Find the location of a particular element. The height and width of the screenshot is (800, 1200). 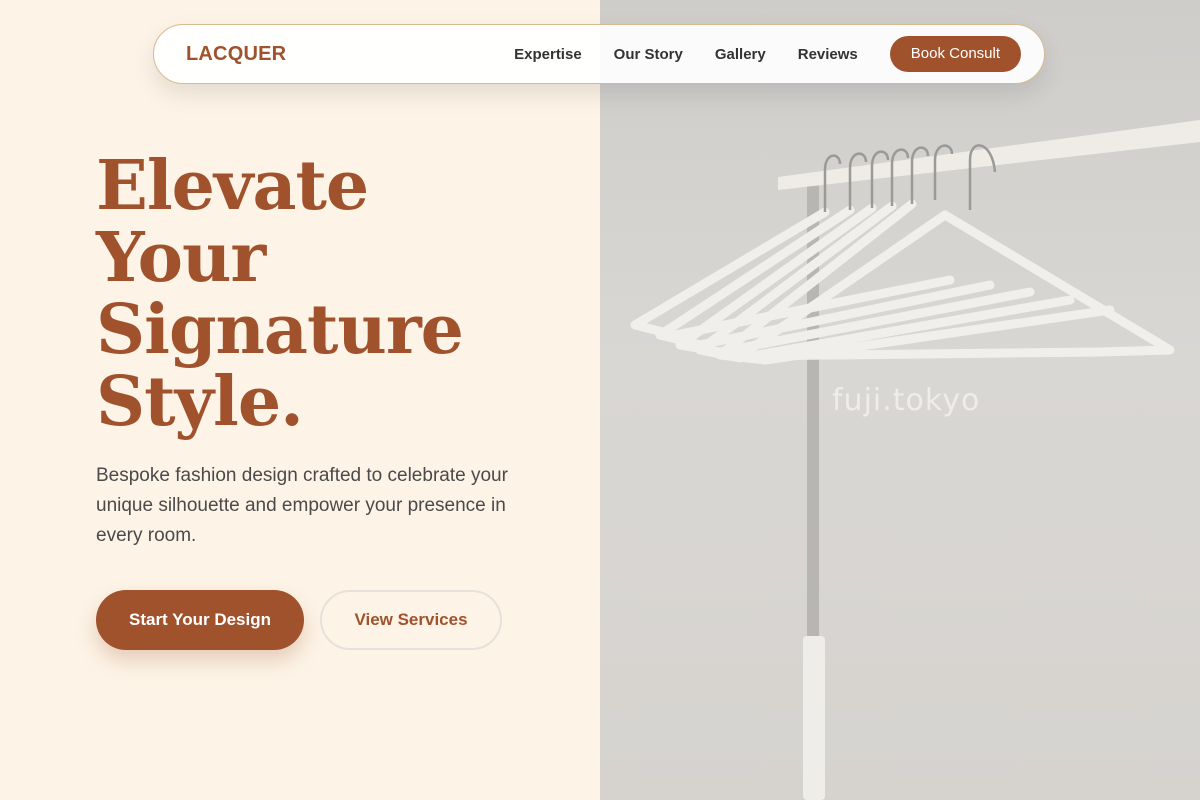

start-your-design-button: Start Your Design is located at coordinates (200, 620).